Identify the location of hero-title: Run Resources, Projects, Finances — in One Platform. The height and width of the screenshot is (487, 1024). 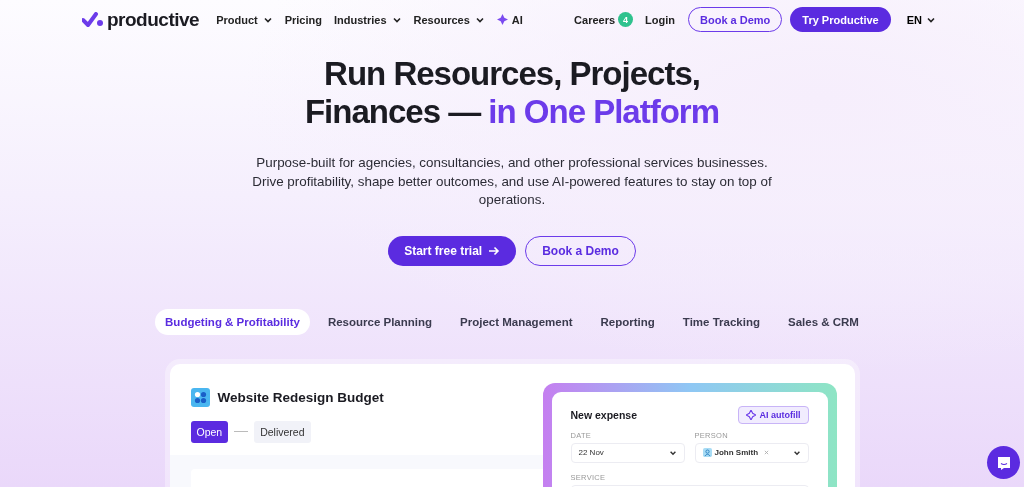
(512, 93).